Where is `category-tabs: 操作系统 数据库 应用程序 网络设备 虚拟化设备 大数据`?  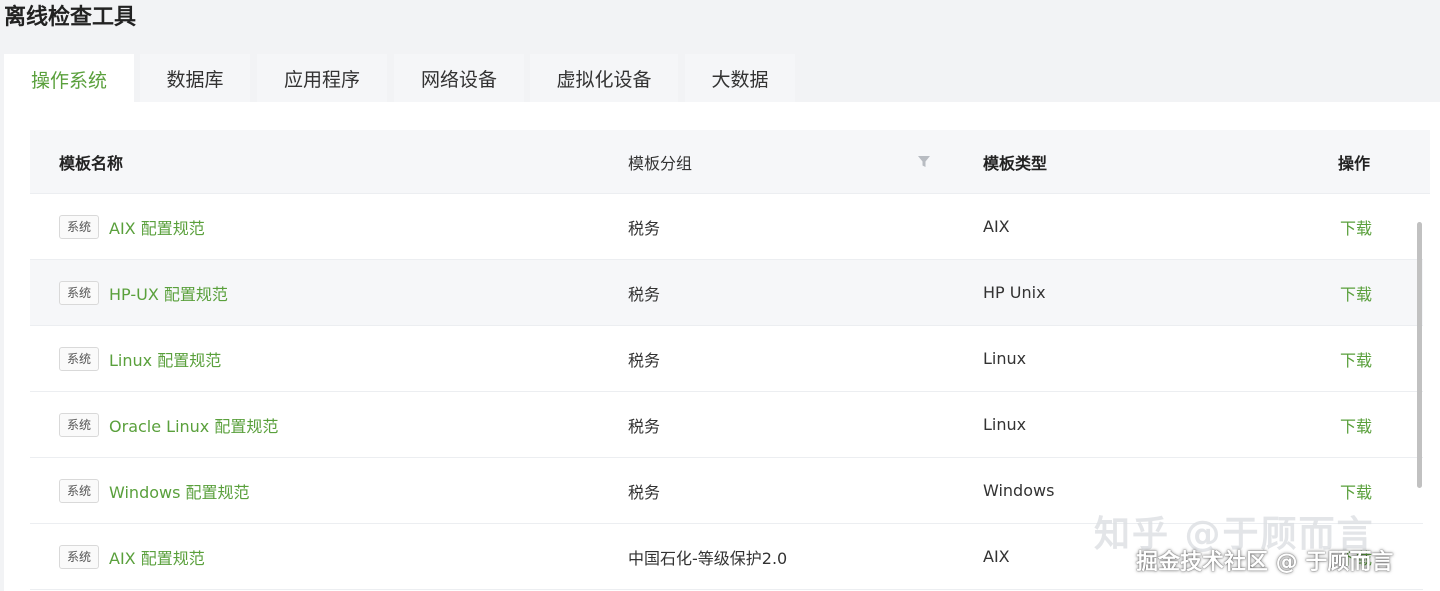
category-tabs: 操作系统 数据库 应用程序 网络设备 虚拟化设备 大数据 is located at coordinates (720, 79).